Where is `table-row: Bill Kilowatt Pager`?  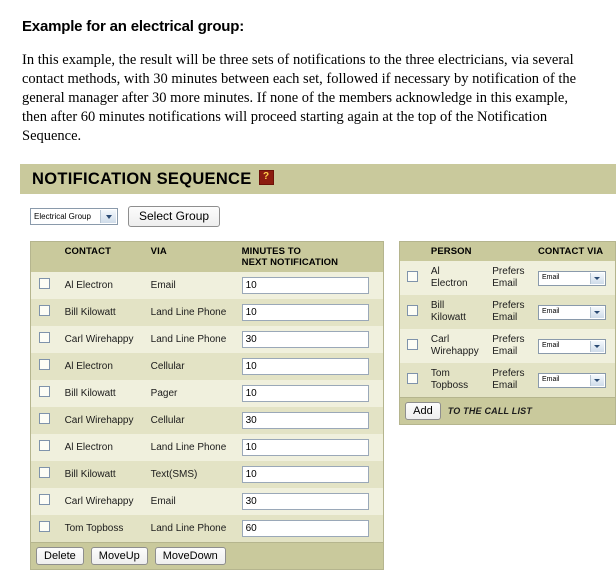 table-row: Bill Kilowatt Pager is located at coordinates (207, 393).